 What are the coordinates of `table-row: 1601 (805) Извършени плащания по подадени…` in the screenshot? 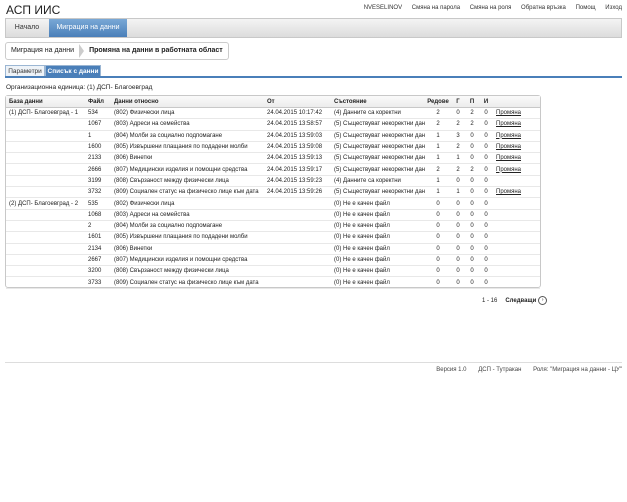 It's located at (273, 237).